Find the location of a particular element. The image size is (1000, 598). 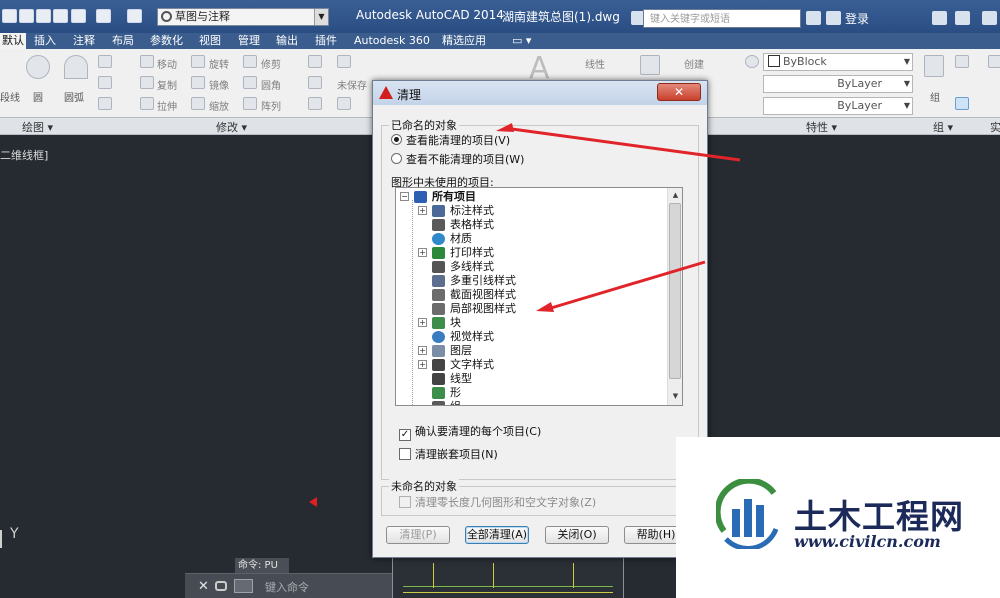

offset-icon is located at coordinates (315, 103).